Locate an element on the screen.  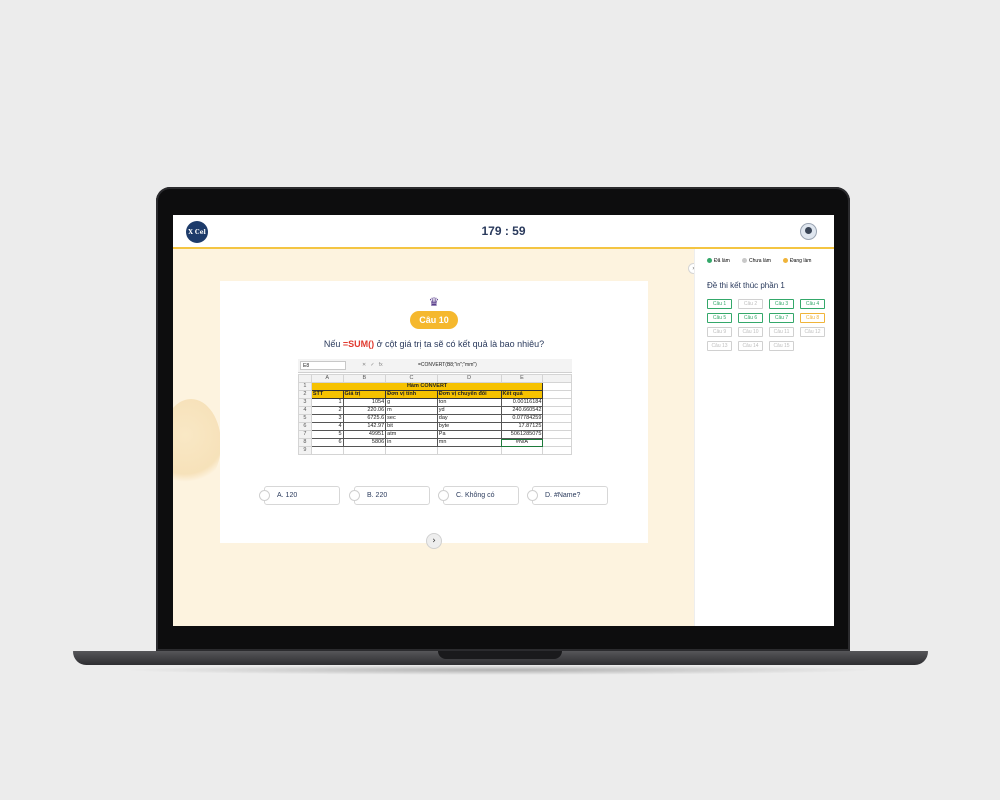
table-row: 3 1 1054 g ton 0.00116184 is located at coordinates (435, 402).